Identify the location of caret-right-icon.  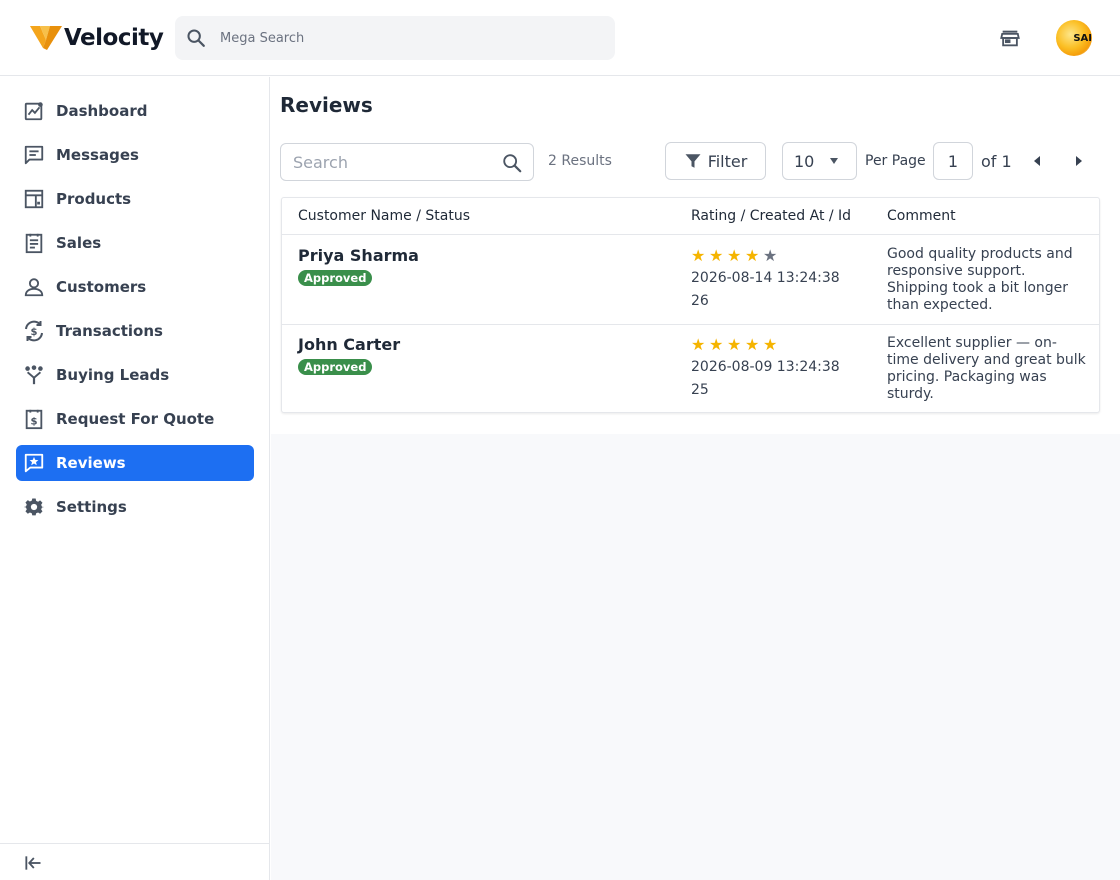
(1079, 161).